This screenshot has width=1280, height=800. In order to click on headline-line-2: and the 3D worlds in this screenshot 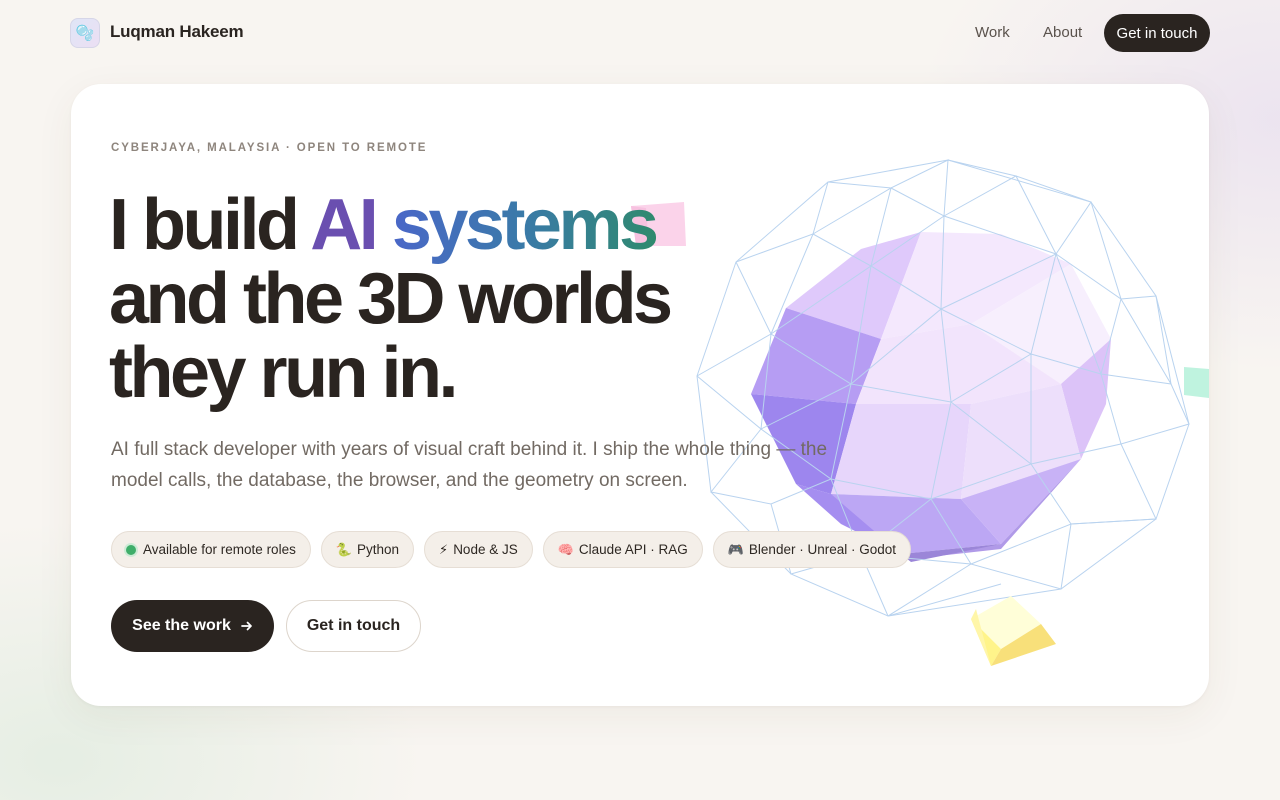, I will do `click(391, 299)`.